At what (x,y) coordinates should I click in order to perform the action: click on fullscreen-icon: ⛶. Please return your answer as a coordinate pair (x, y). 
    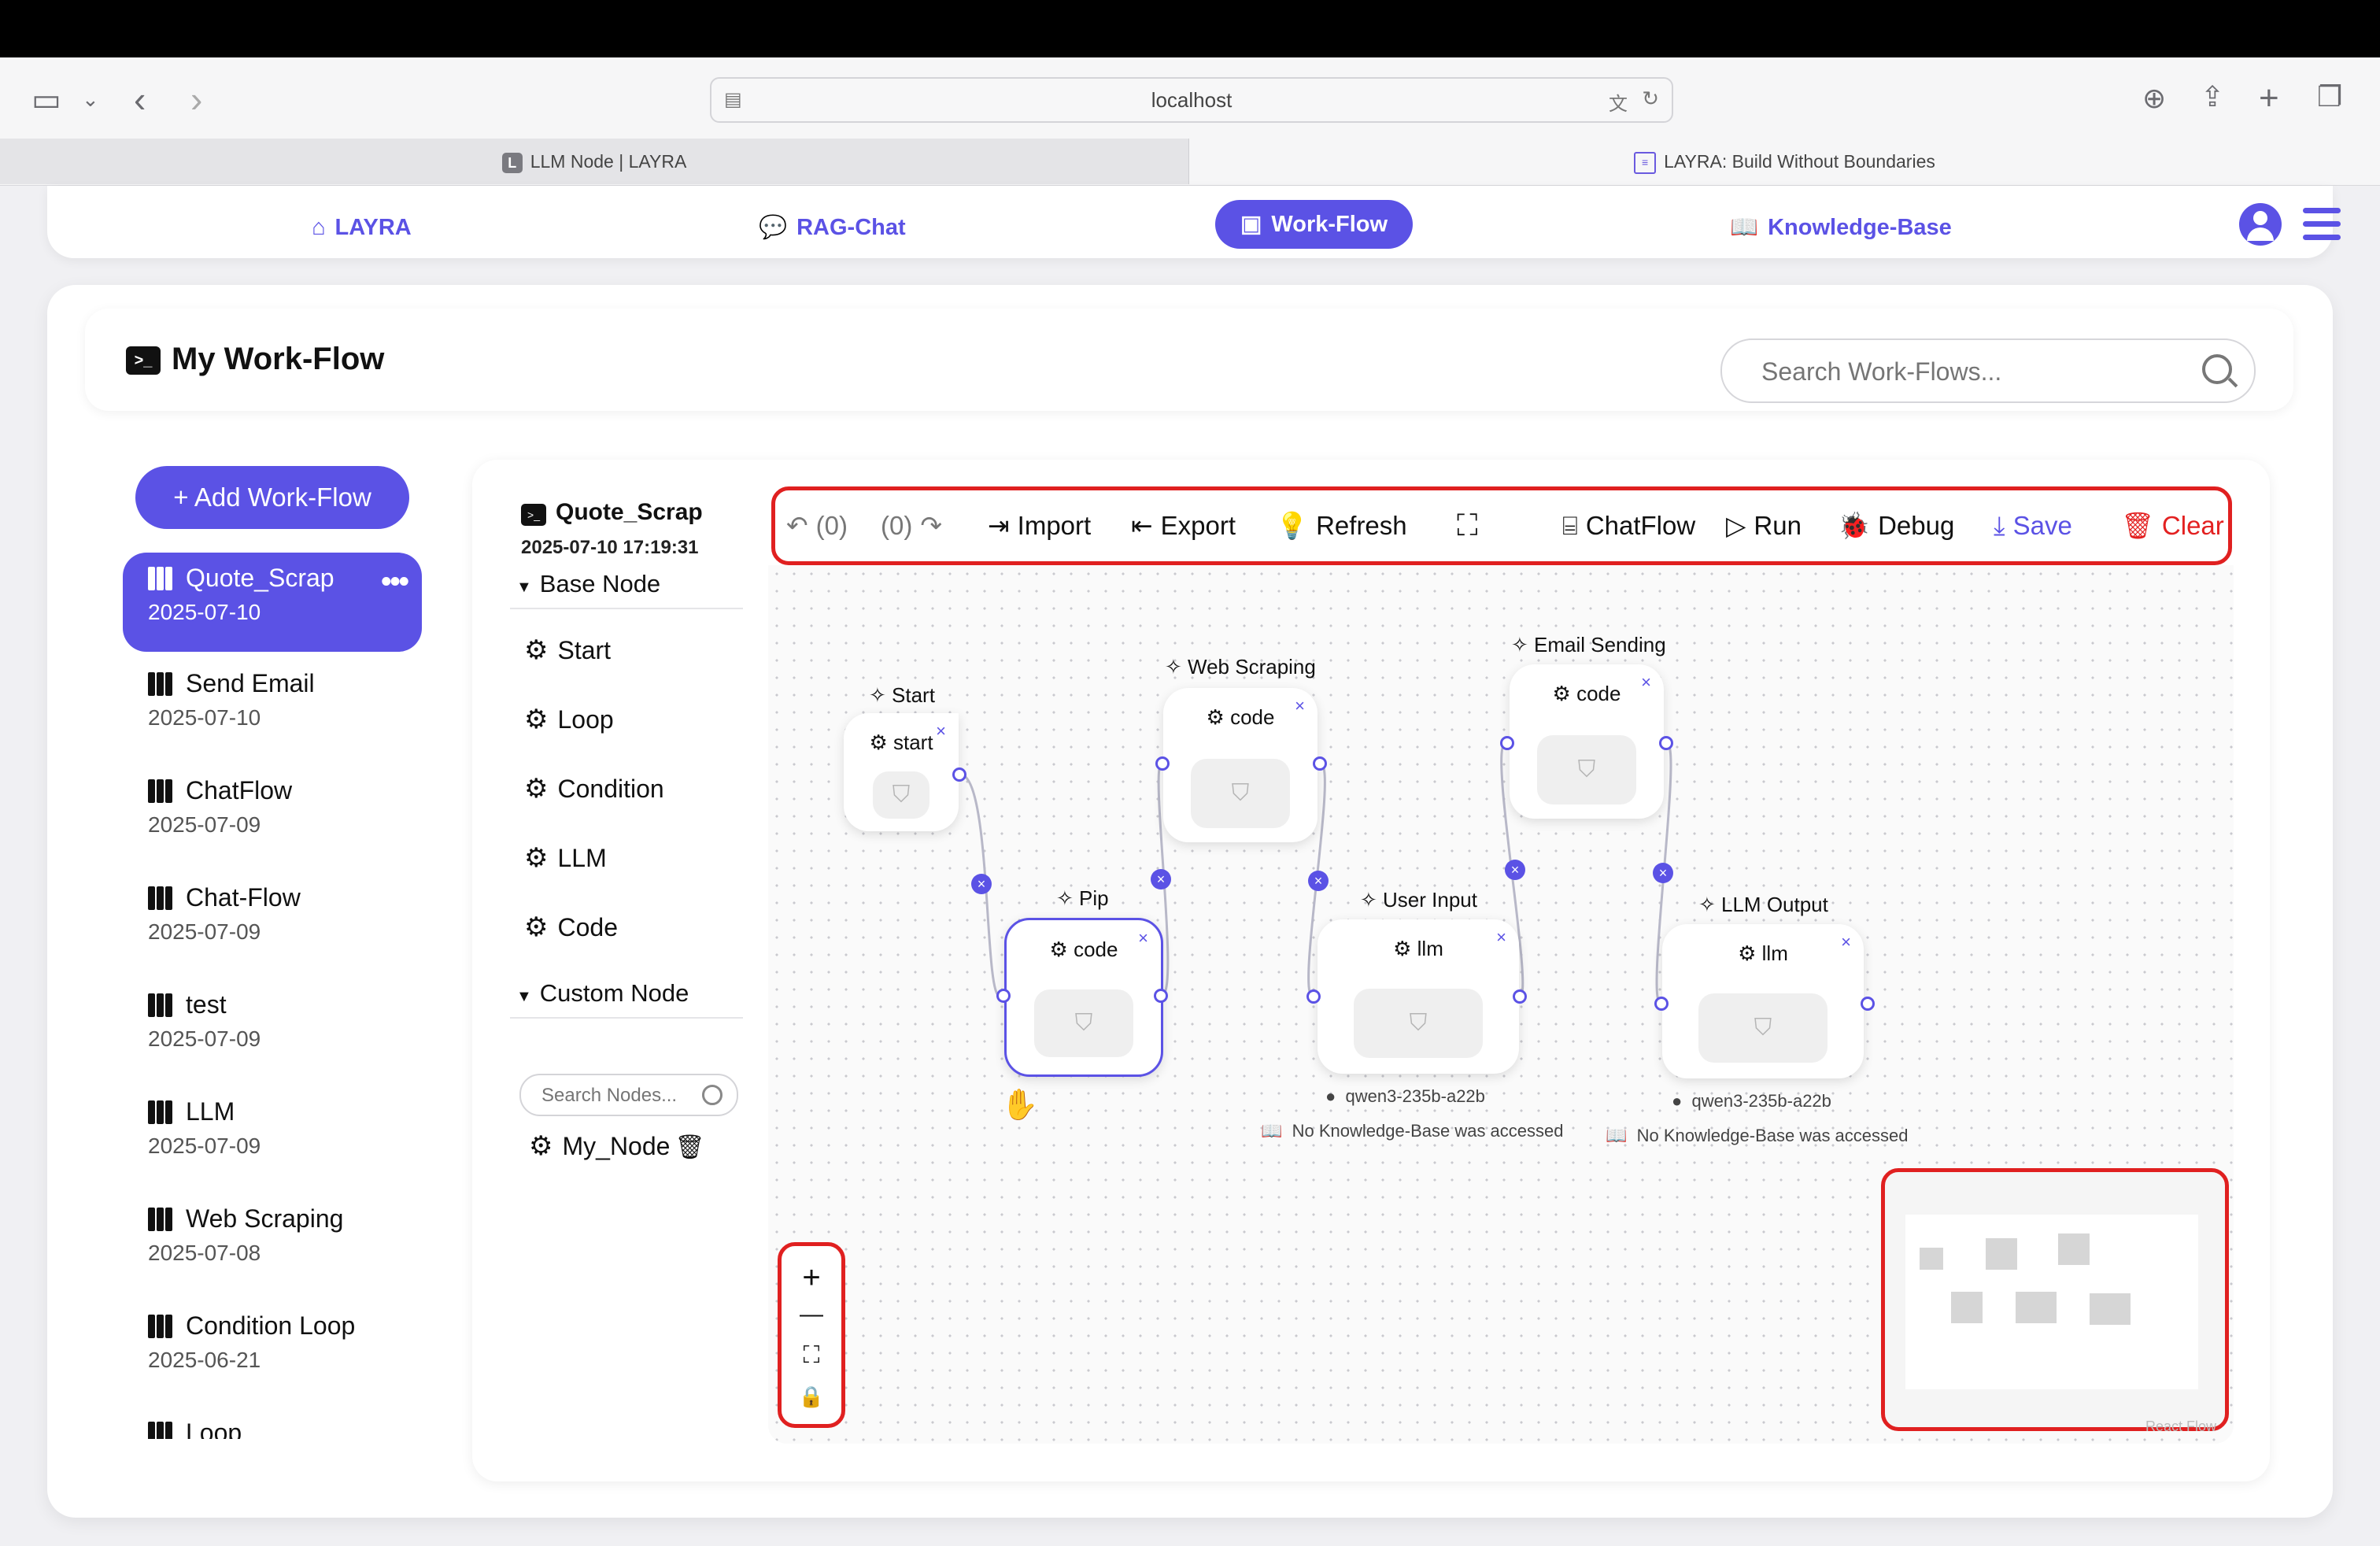
    Looking at the image, I should click on (1467, 525).